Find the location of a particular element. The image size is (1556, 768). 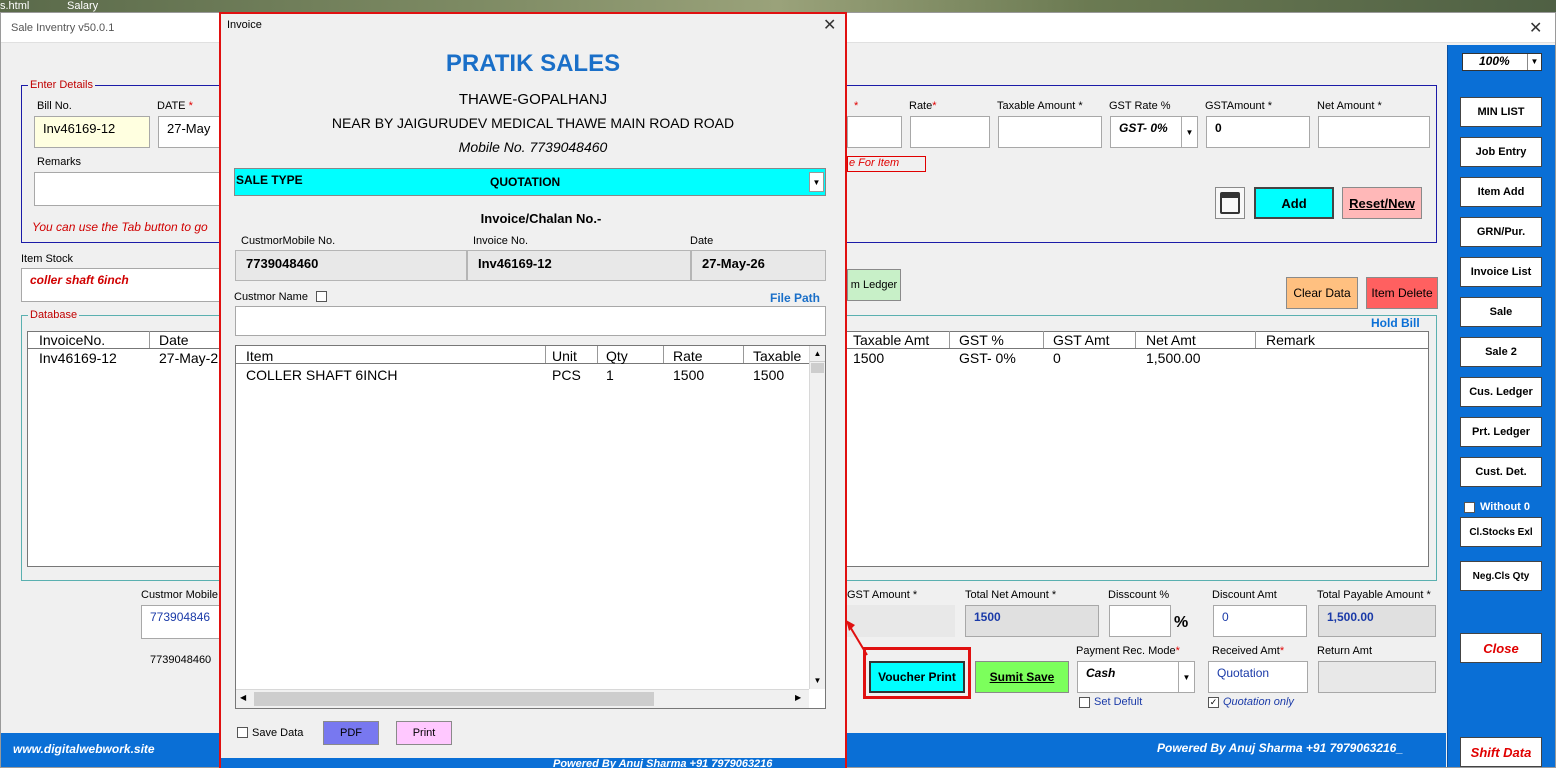

qty-input is located at coordinates (874, 132).